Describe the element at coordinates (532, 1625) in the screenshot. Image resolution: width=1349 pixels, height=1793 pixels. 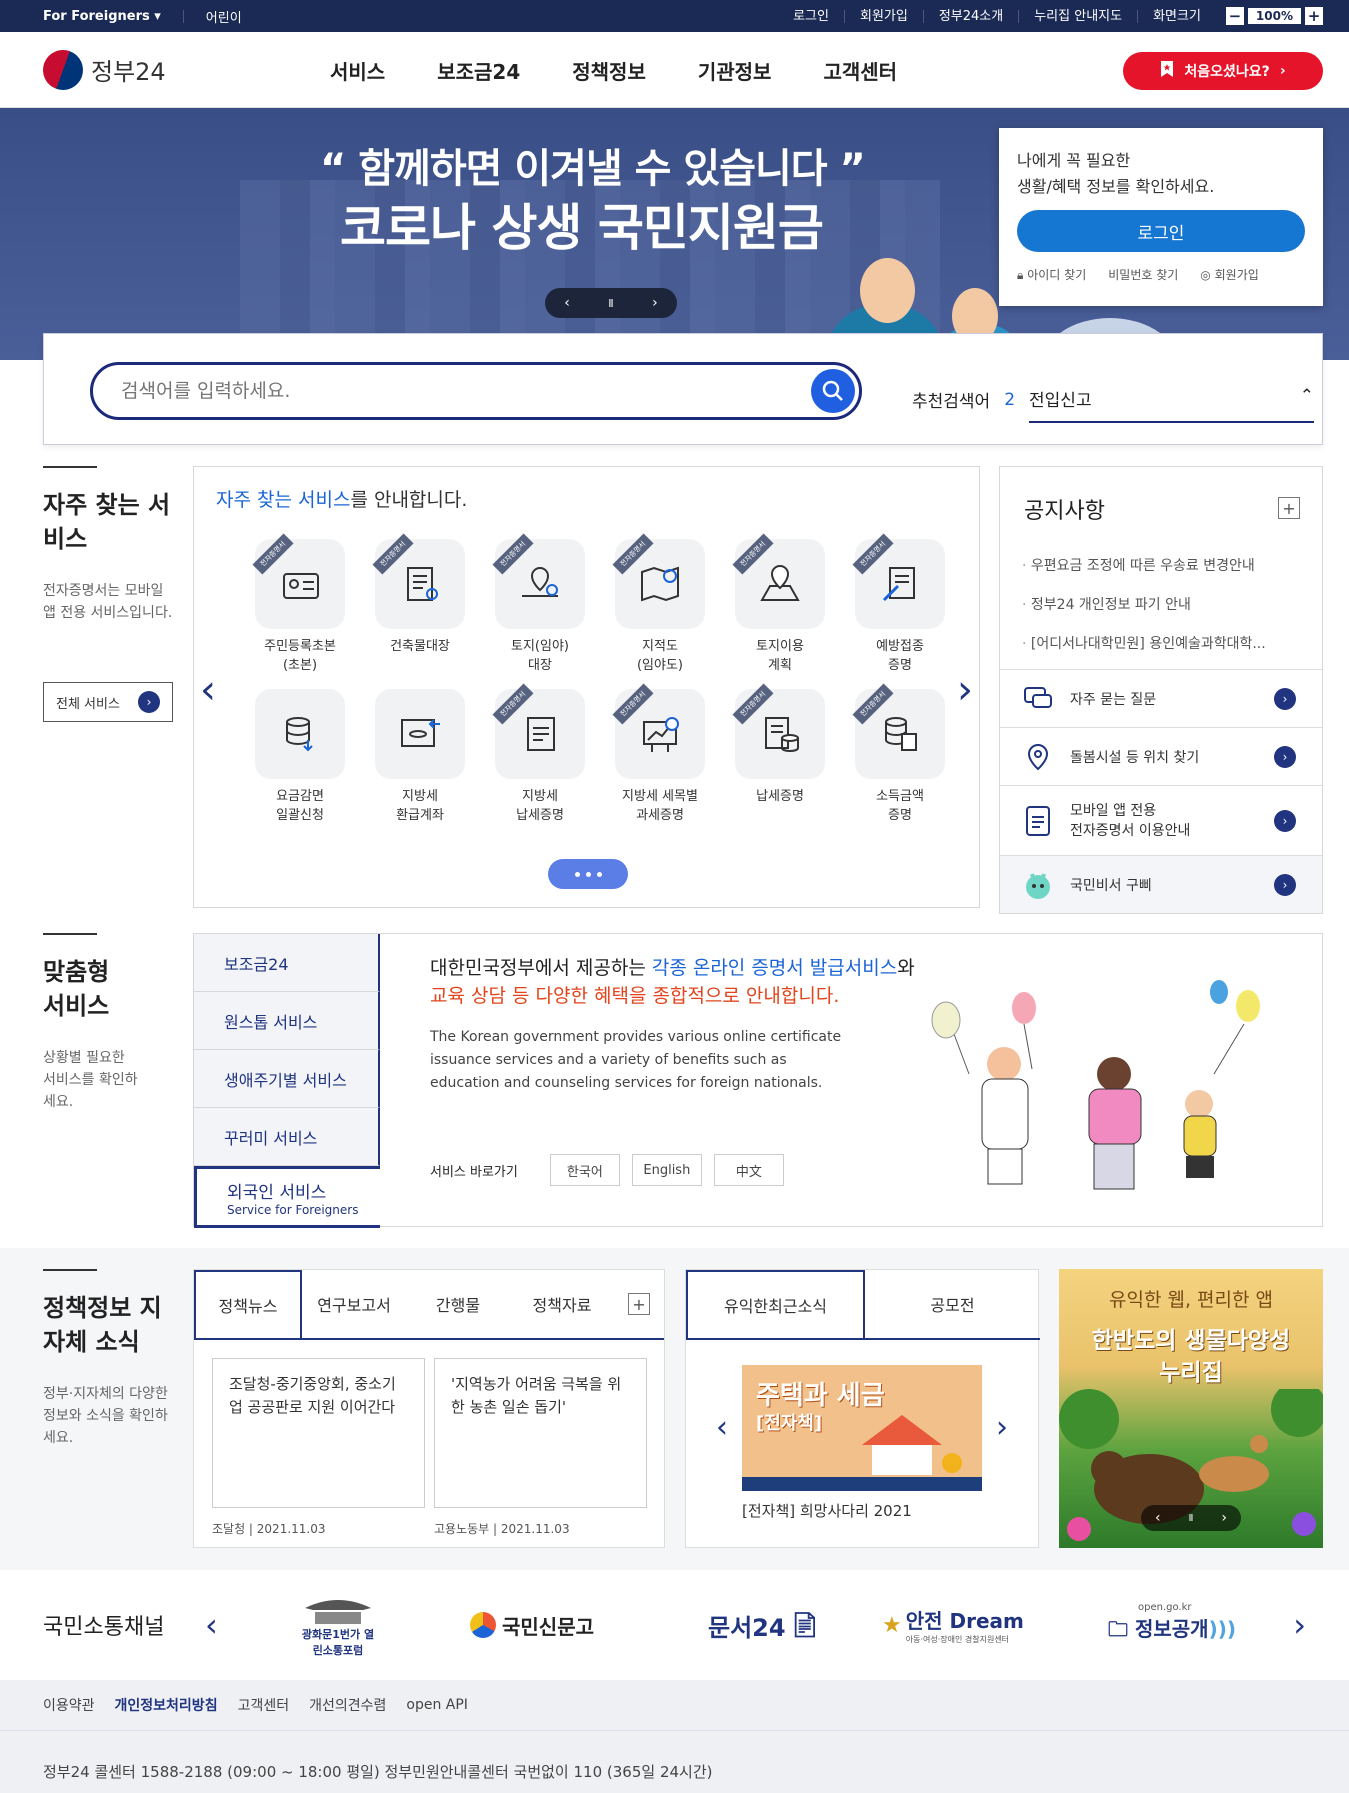
I see `sinmungo-logo: 국민신문고` at that location.